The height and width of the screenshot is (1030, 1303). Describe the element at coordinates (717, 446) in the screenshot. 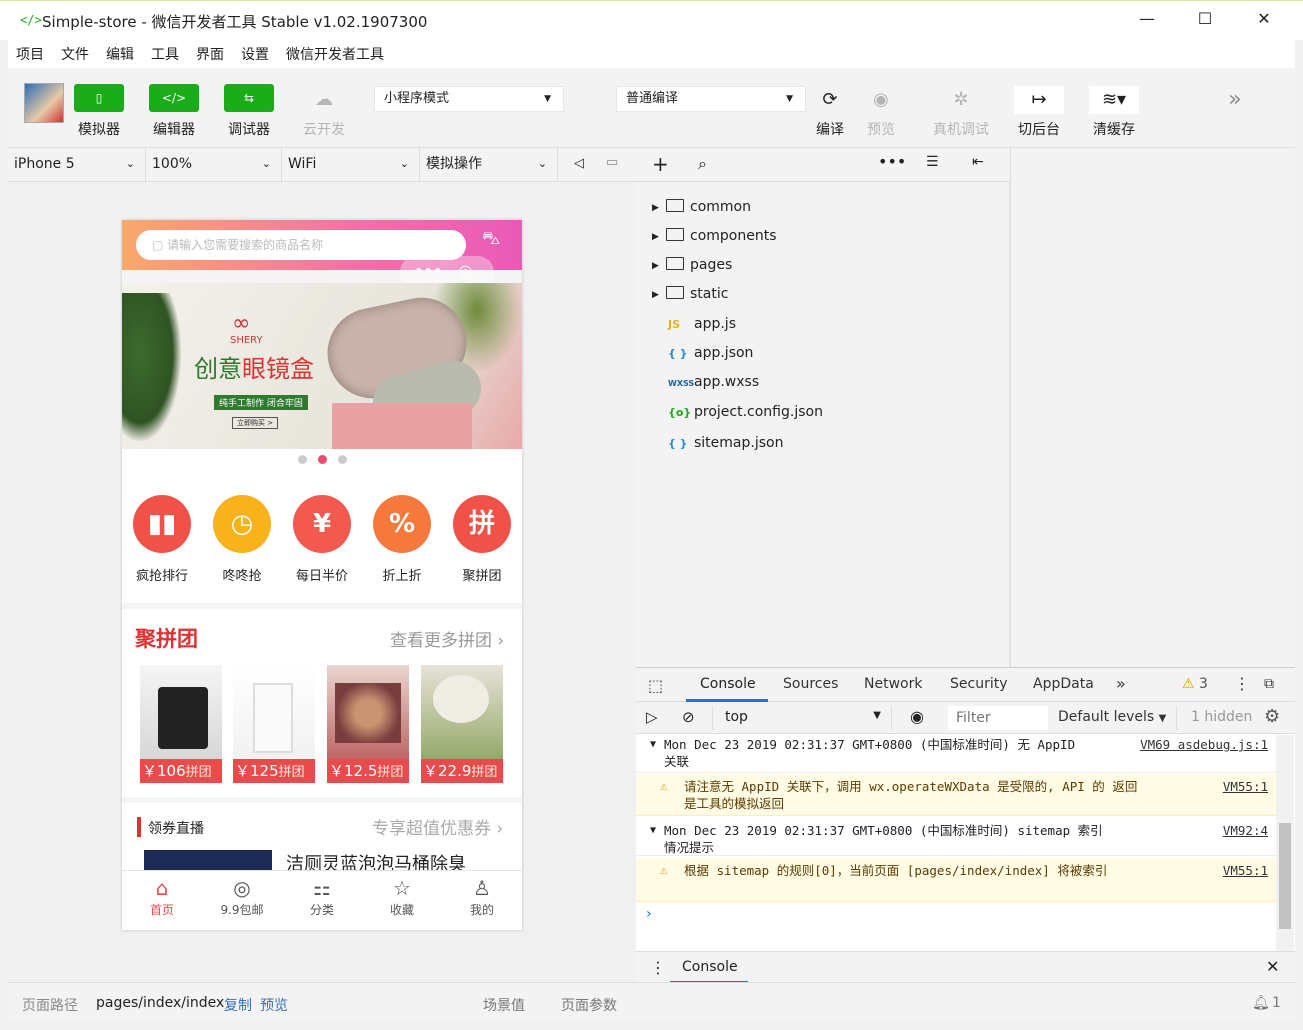

I see `file-item: { } sitemap.json` at that location.